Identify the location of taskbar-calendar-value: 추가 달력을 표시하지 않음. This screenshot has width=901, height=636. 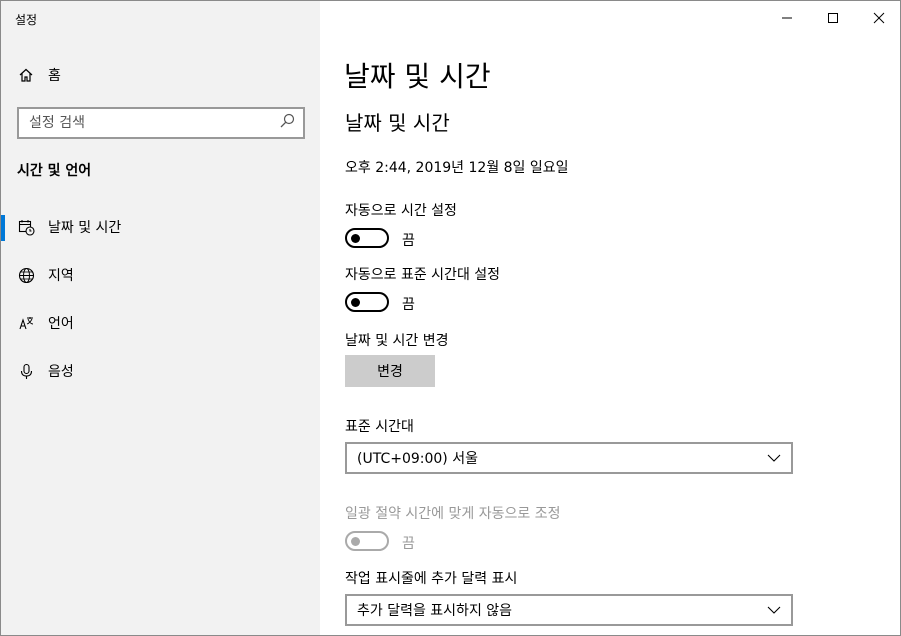
(435, 611).